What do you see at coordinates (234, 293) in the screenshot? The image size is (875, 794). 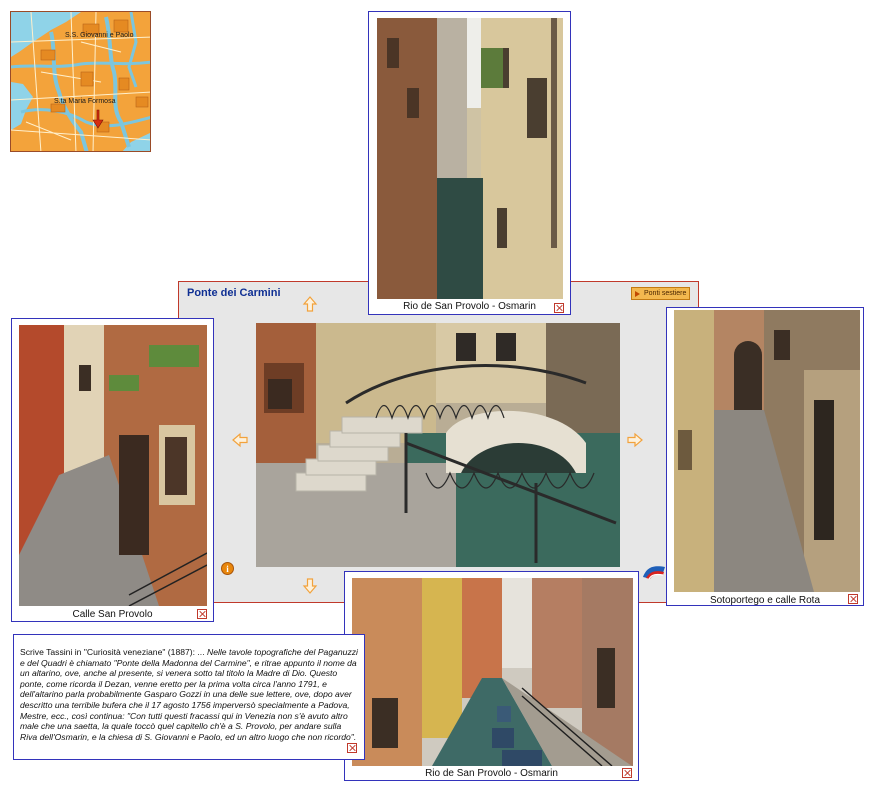 I see `page-title: Ponte dei Carmini` at bounding box center [234, 293].